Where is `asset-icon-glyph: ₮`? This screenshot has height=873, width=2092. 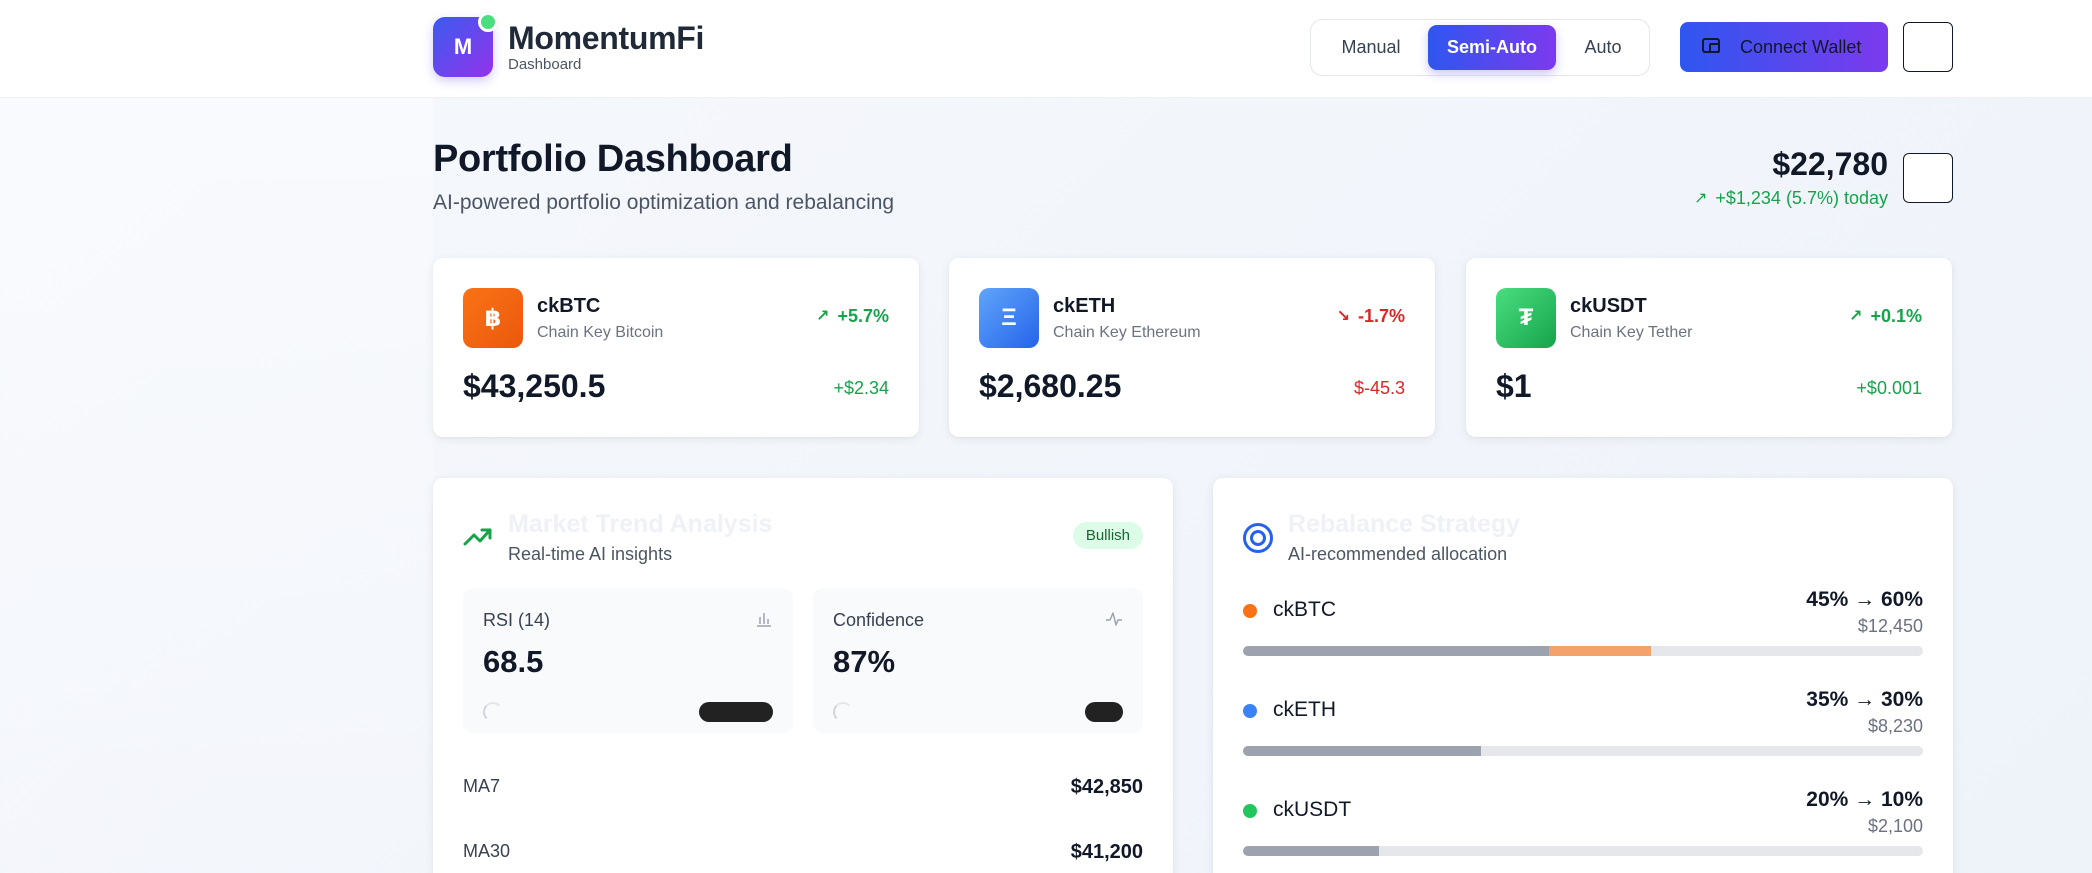 asset-icon-glyph: ₮ is located at coordinates (1526, 317).